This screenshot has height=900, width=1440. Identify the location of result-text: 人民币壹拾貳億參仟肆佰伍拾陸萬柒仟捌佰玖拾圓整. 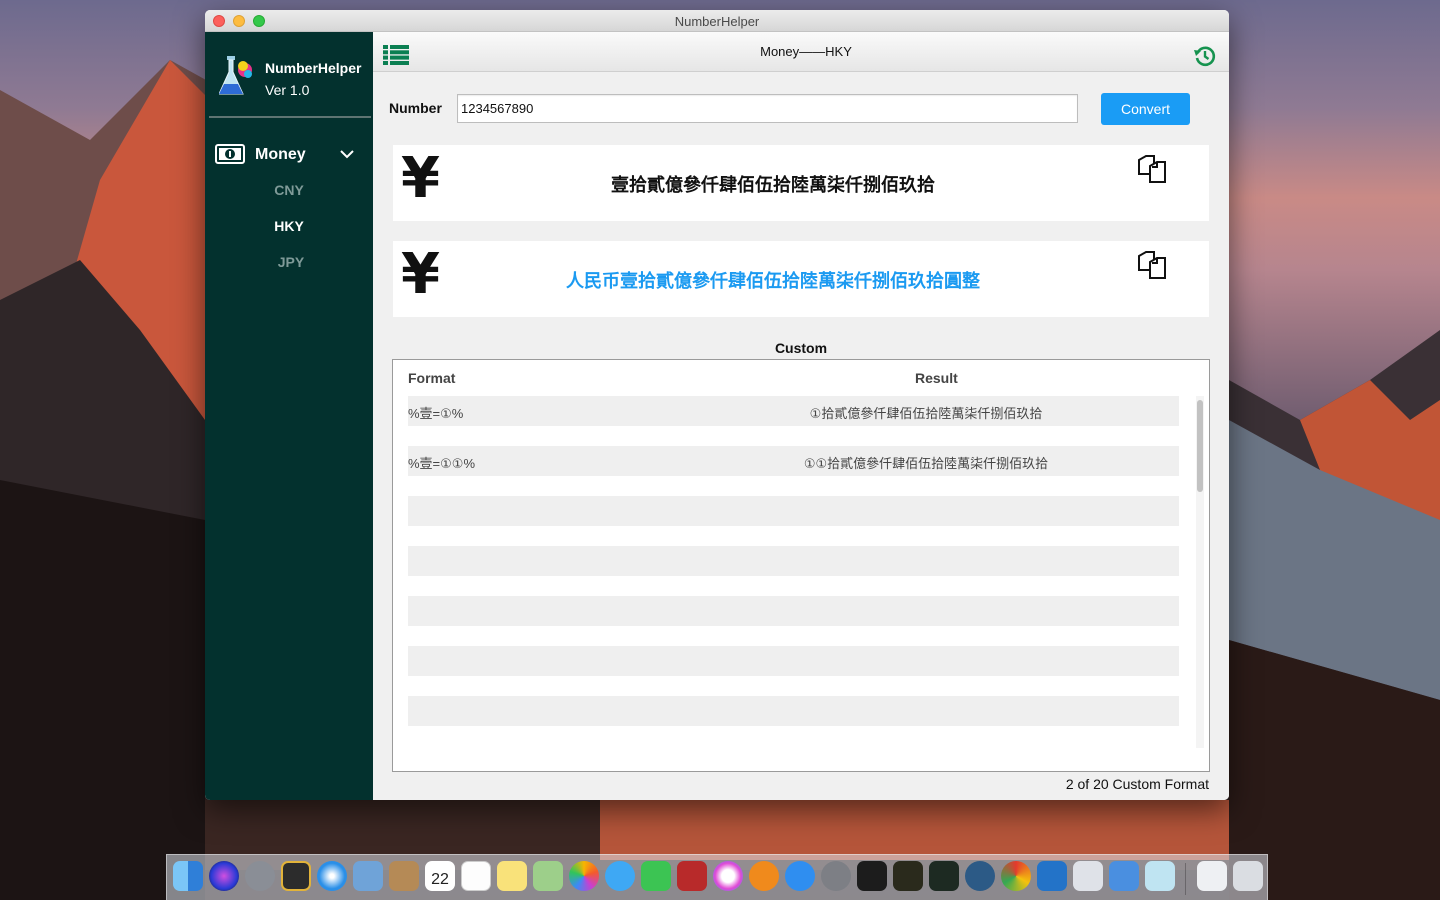
(773, 281).